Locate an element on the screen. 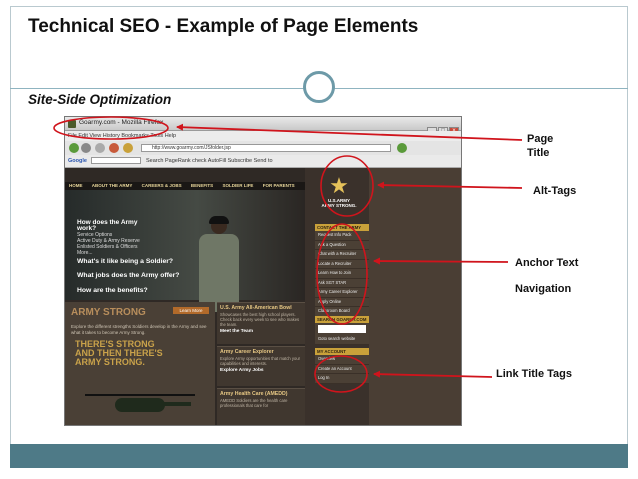 The width and height of the screenshot is (638, 479). question-link: What jobs does the Army offer? is located at coordinates (128, 275).